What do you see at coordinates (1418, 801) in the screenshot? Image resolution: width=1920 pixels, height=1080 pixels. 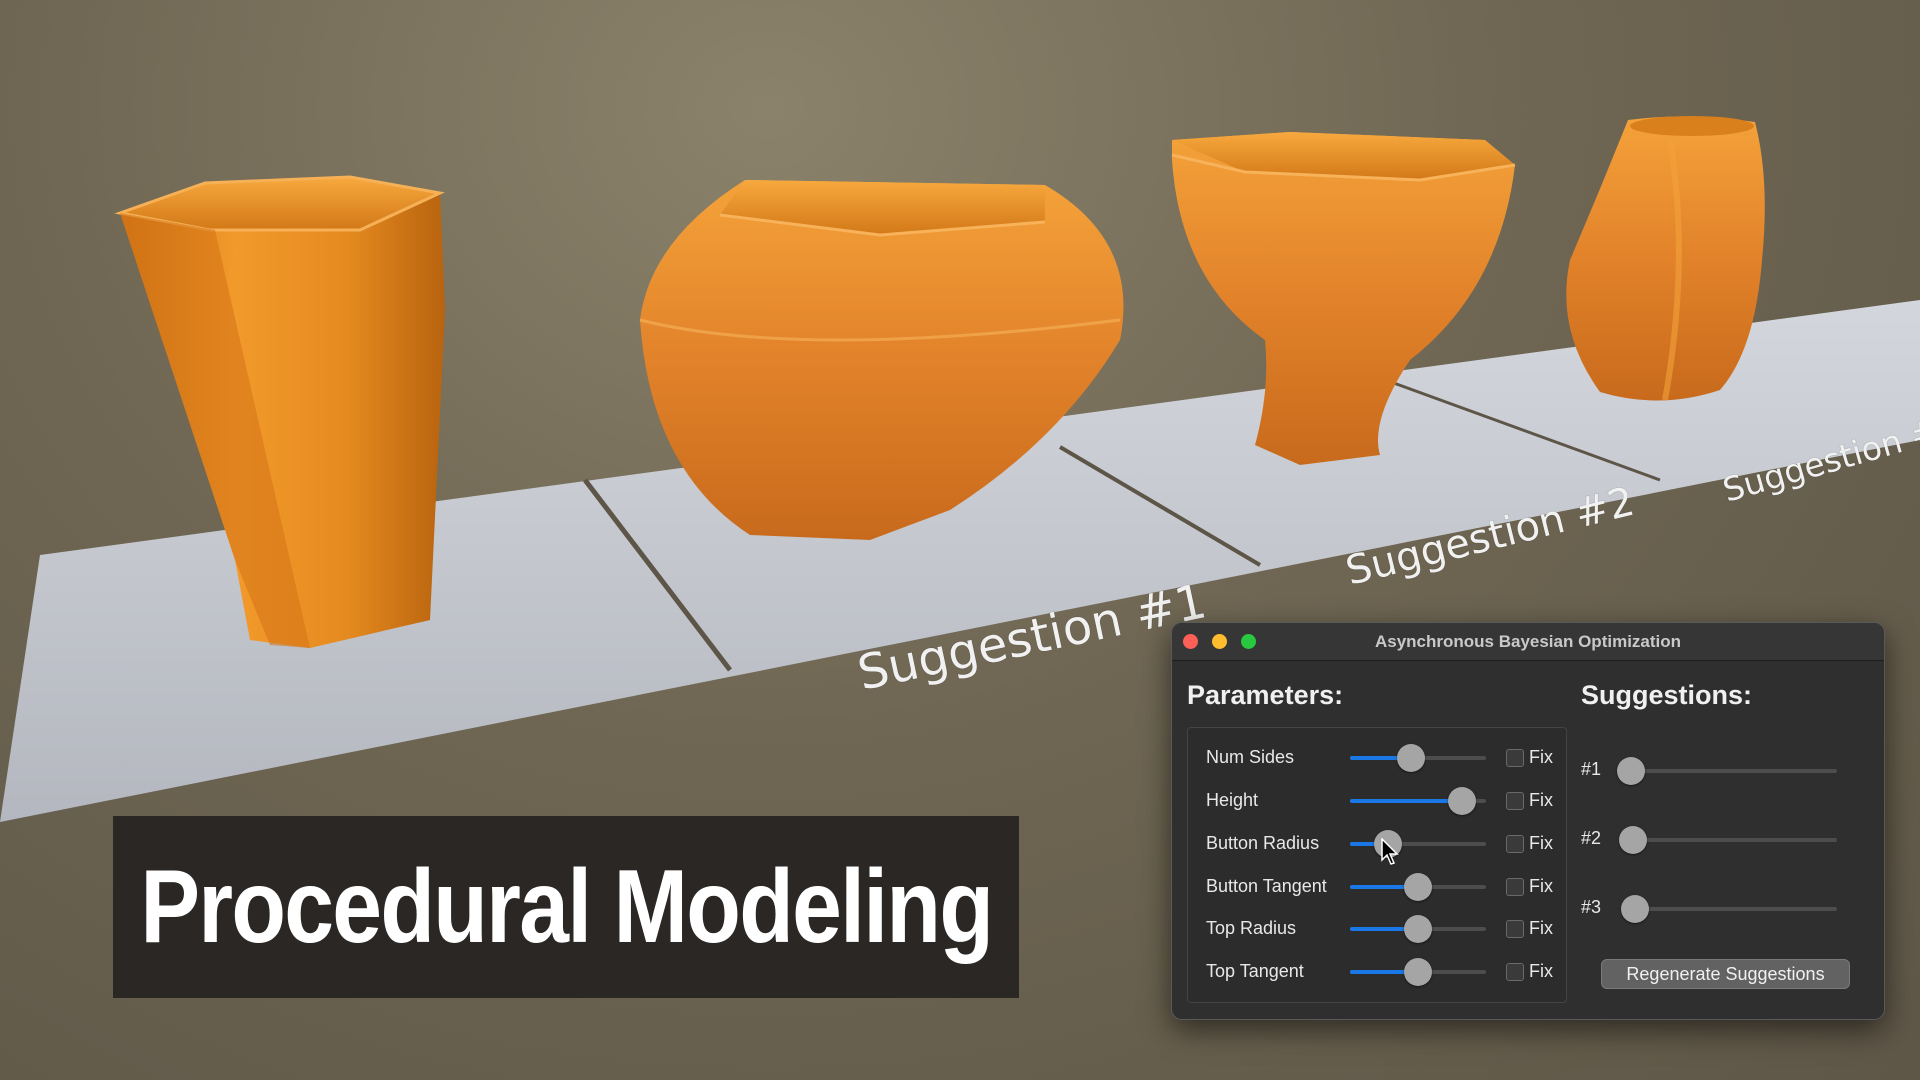 I see `height-slider` at bounding box center [1418, 801].